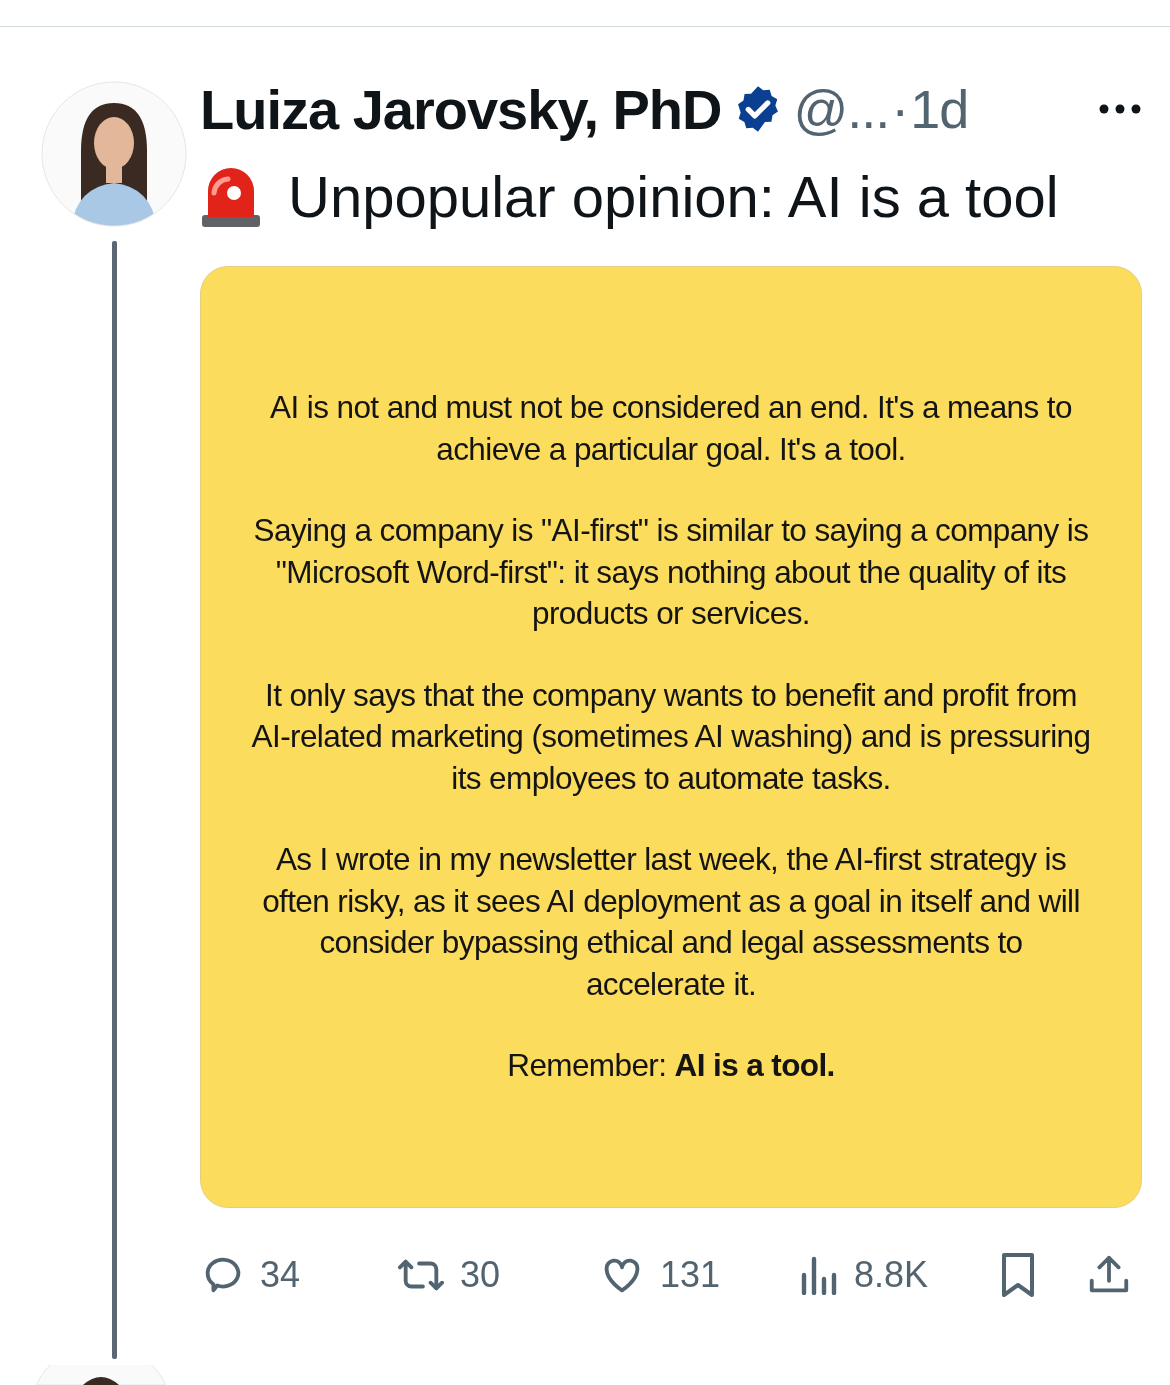  I want to click on card-paragraph: It only says that the company wants to benefit and profit from AI-related marketing (sometimes AI washing) and is pressuring its employees to automate tasks., so click(671, 736).